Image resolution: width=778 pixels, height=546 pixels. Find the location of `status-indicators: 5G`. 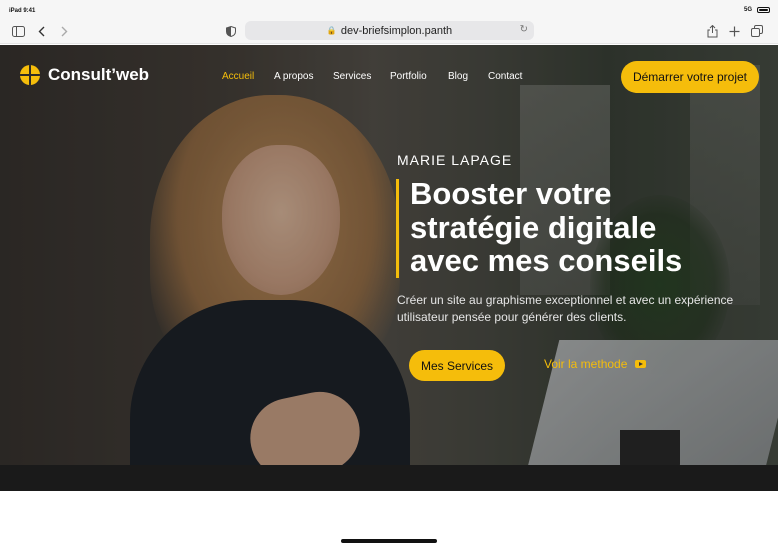

status-indicators: 5G is located at coordinates (757, 10).